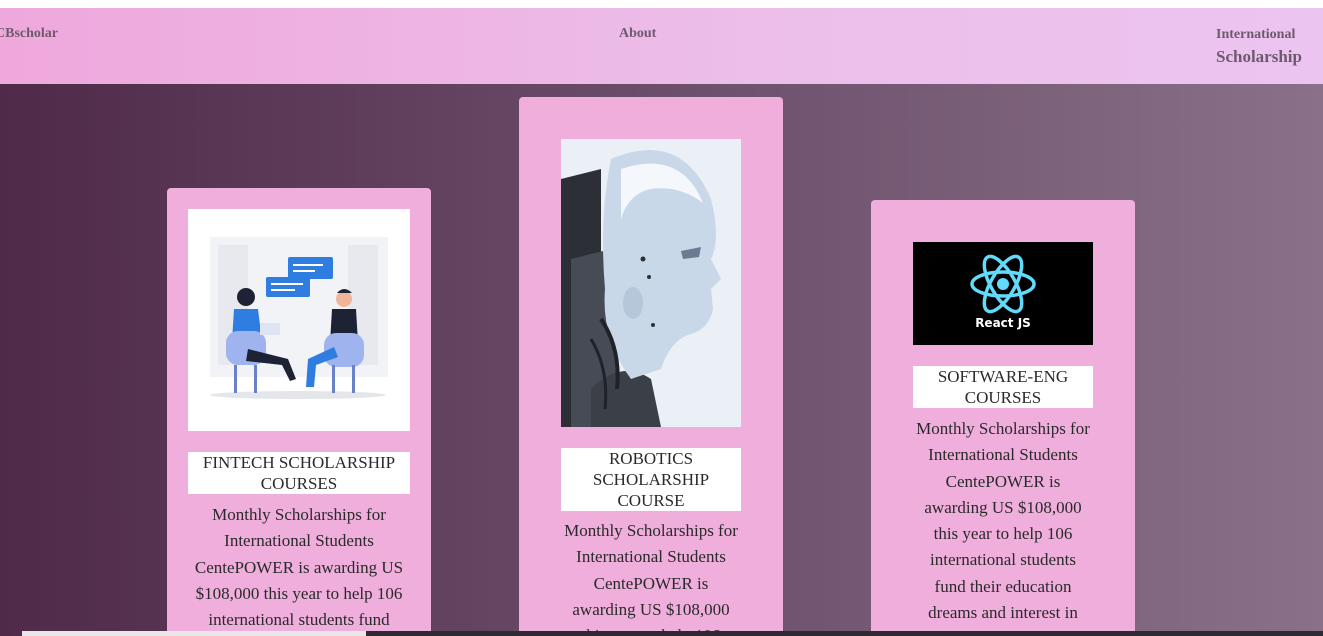 Image resolution: width=1323 pixels, height=636 pixels. Describe the element at coordinates (1259, 46) in the screenshot. I see `nav-international-scholarship-link: International Scholarship` at that location.